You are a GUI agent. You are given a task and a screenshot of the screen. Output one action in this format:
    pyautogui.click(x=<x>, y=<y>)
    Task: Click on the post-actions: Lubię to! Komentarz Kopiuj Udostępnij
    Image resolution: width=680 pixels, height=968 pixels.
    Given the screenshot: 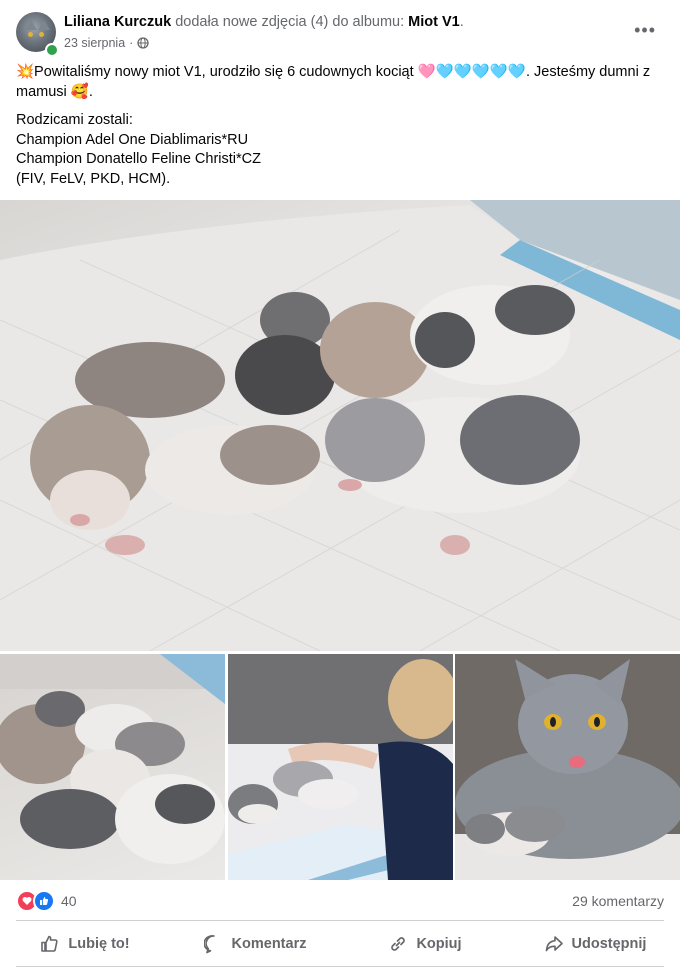 What is the action you would take?
    pyautogui.click(x=340, y=944)
    